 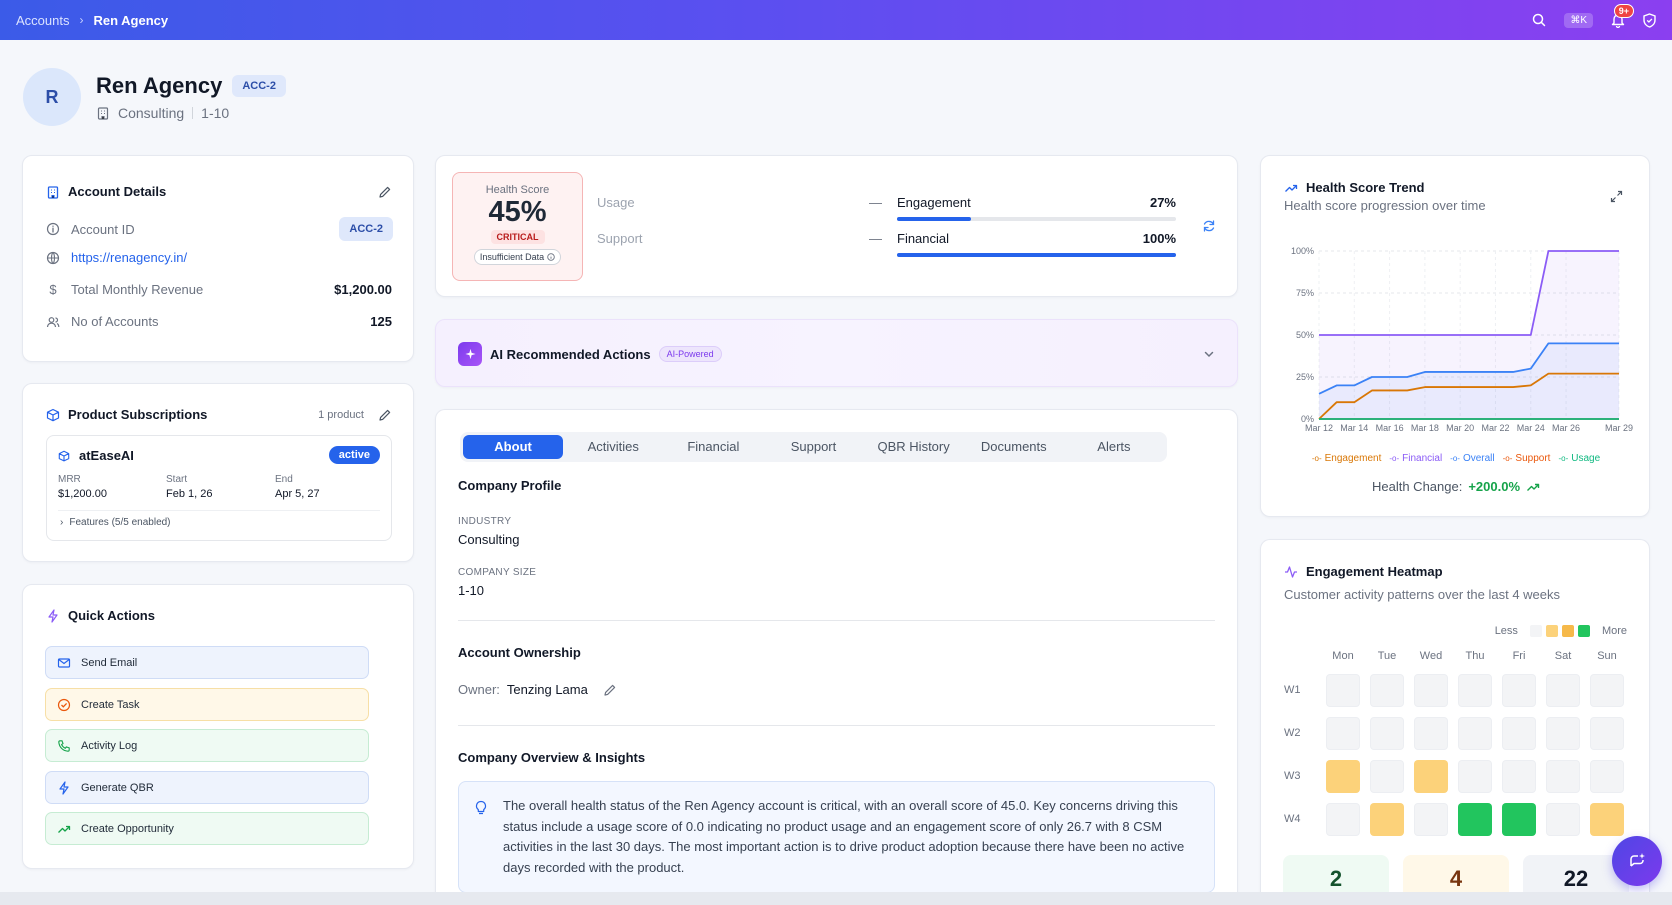 What do you see at coordinates (207, 662) in the screenshot?
I see `send-email-button: Send Email` at bounding box center [207, 662].